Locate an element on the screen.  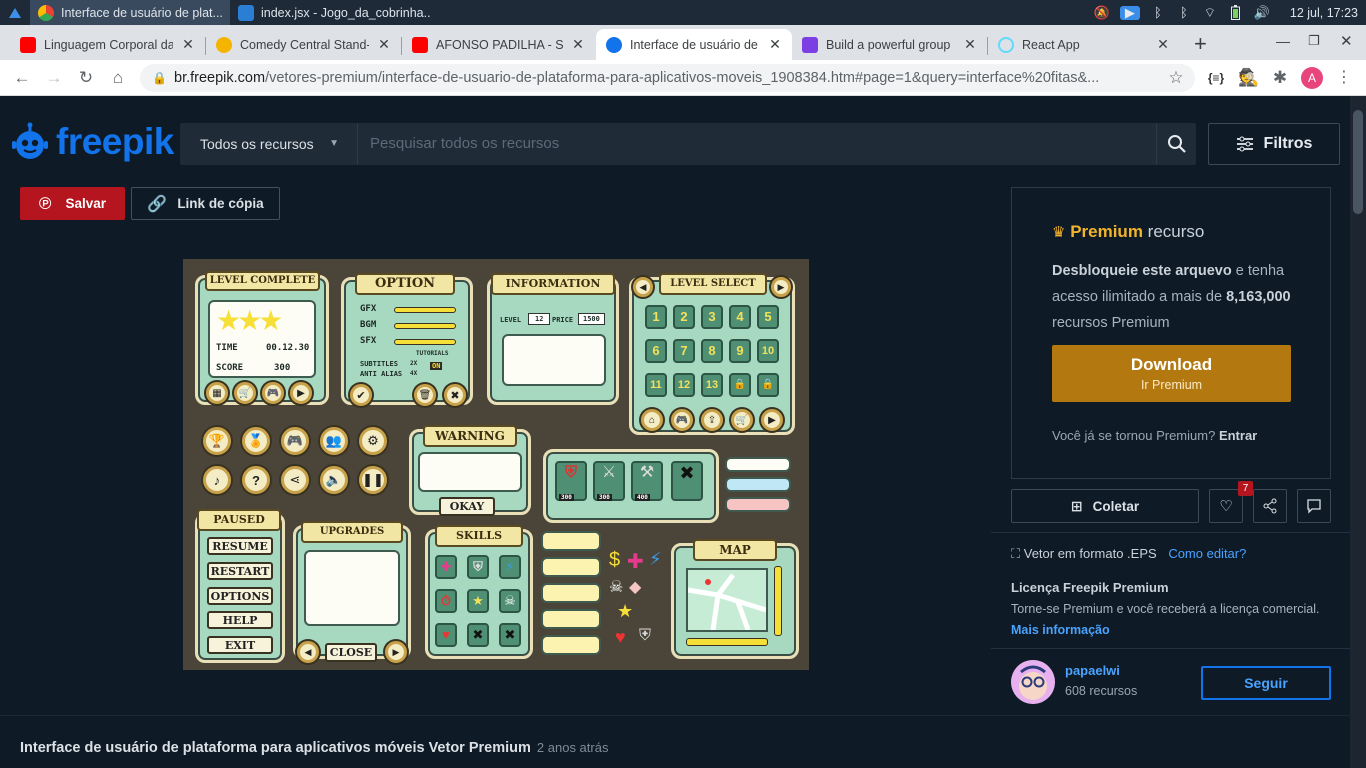
incognito-extension-icon: 🕵 is located at coordinates (1248, 78).